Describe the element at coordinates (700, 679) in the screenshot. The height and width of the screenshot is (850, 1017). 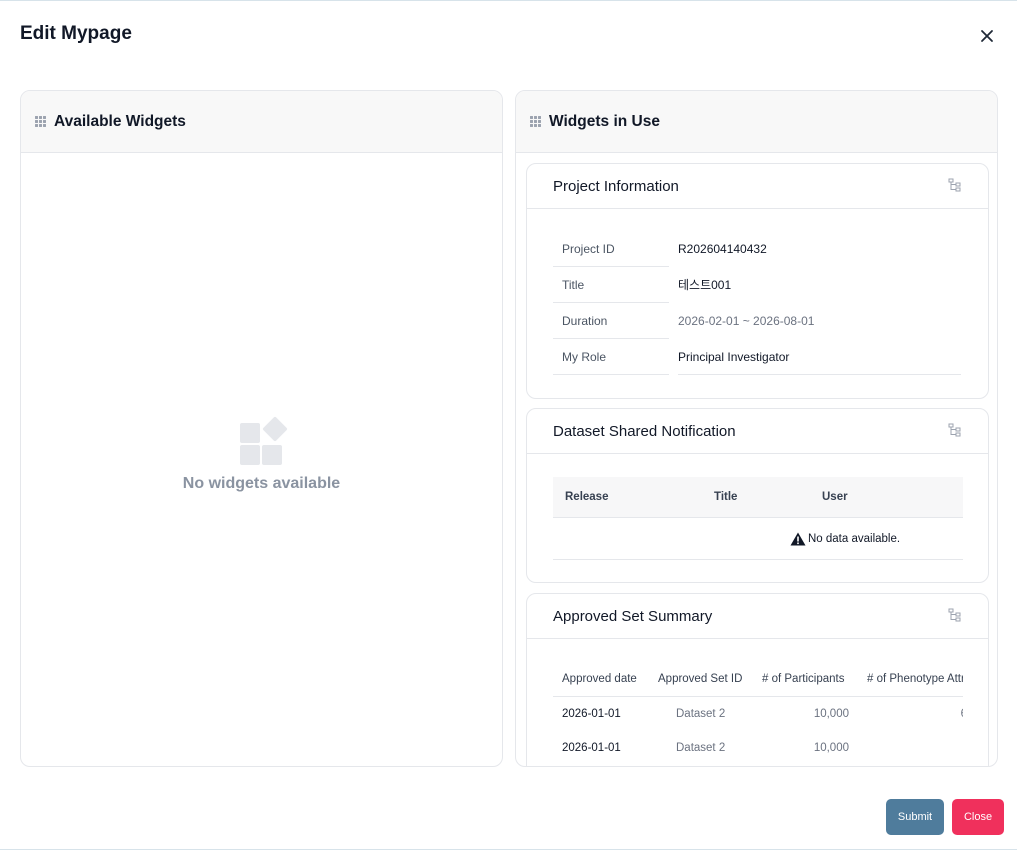
I see `column-header: Approved Set ID` at that location.